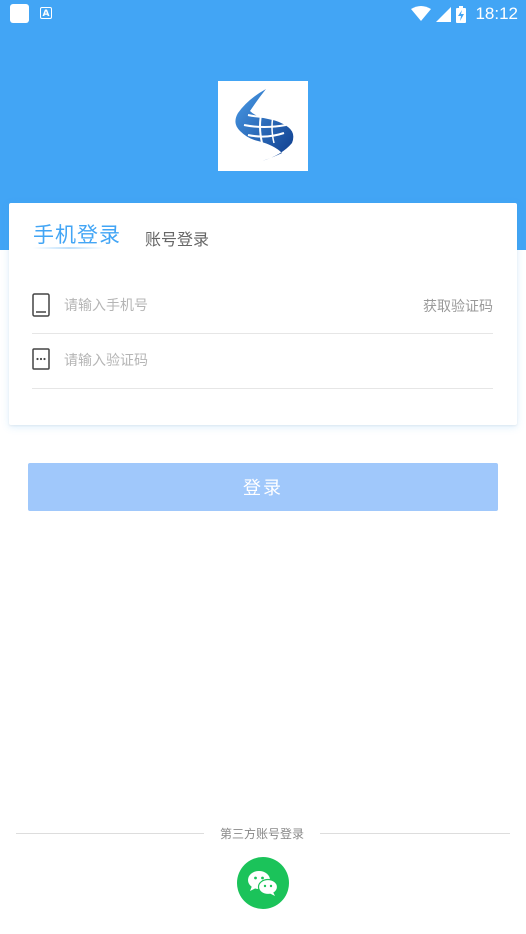 This screenshot has height=934, width=526. I want to click on divider-right, so click(415, 833).